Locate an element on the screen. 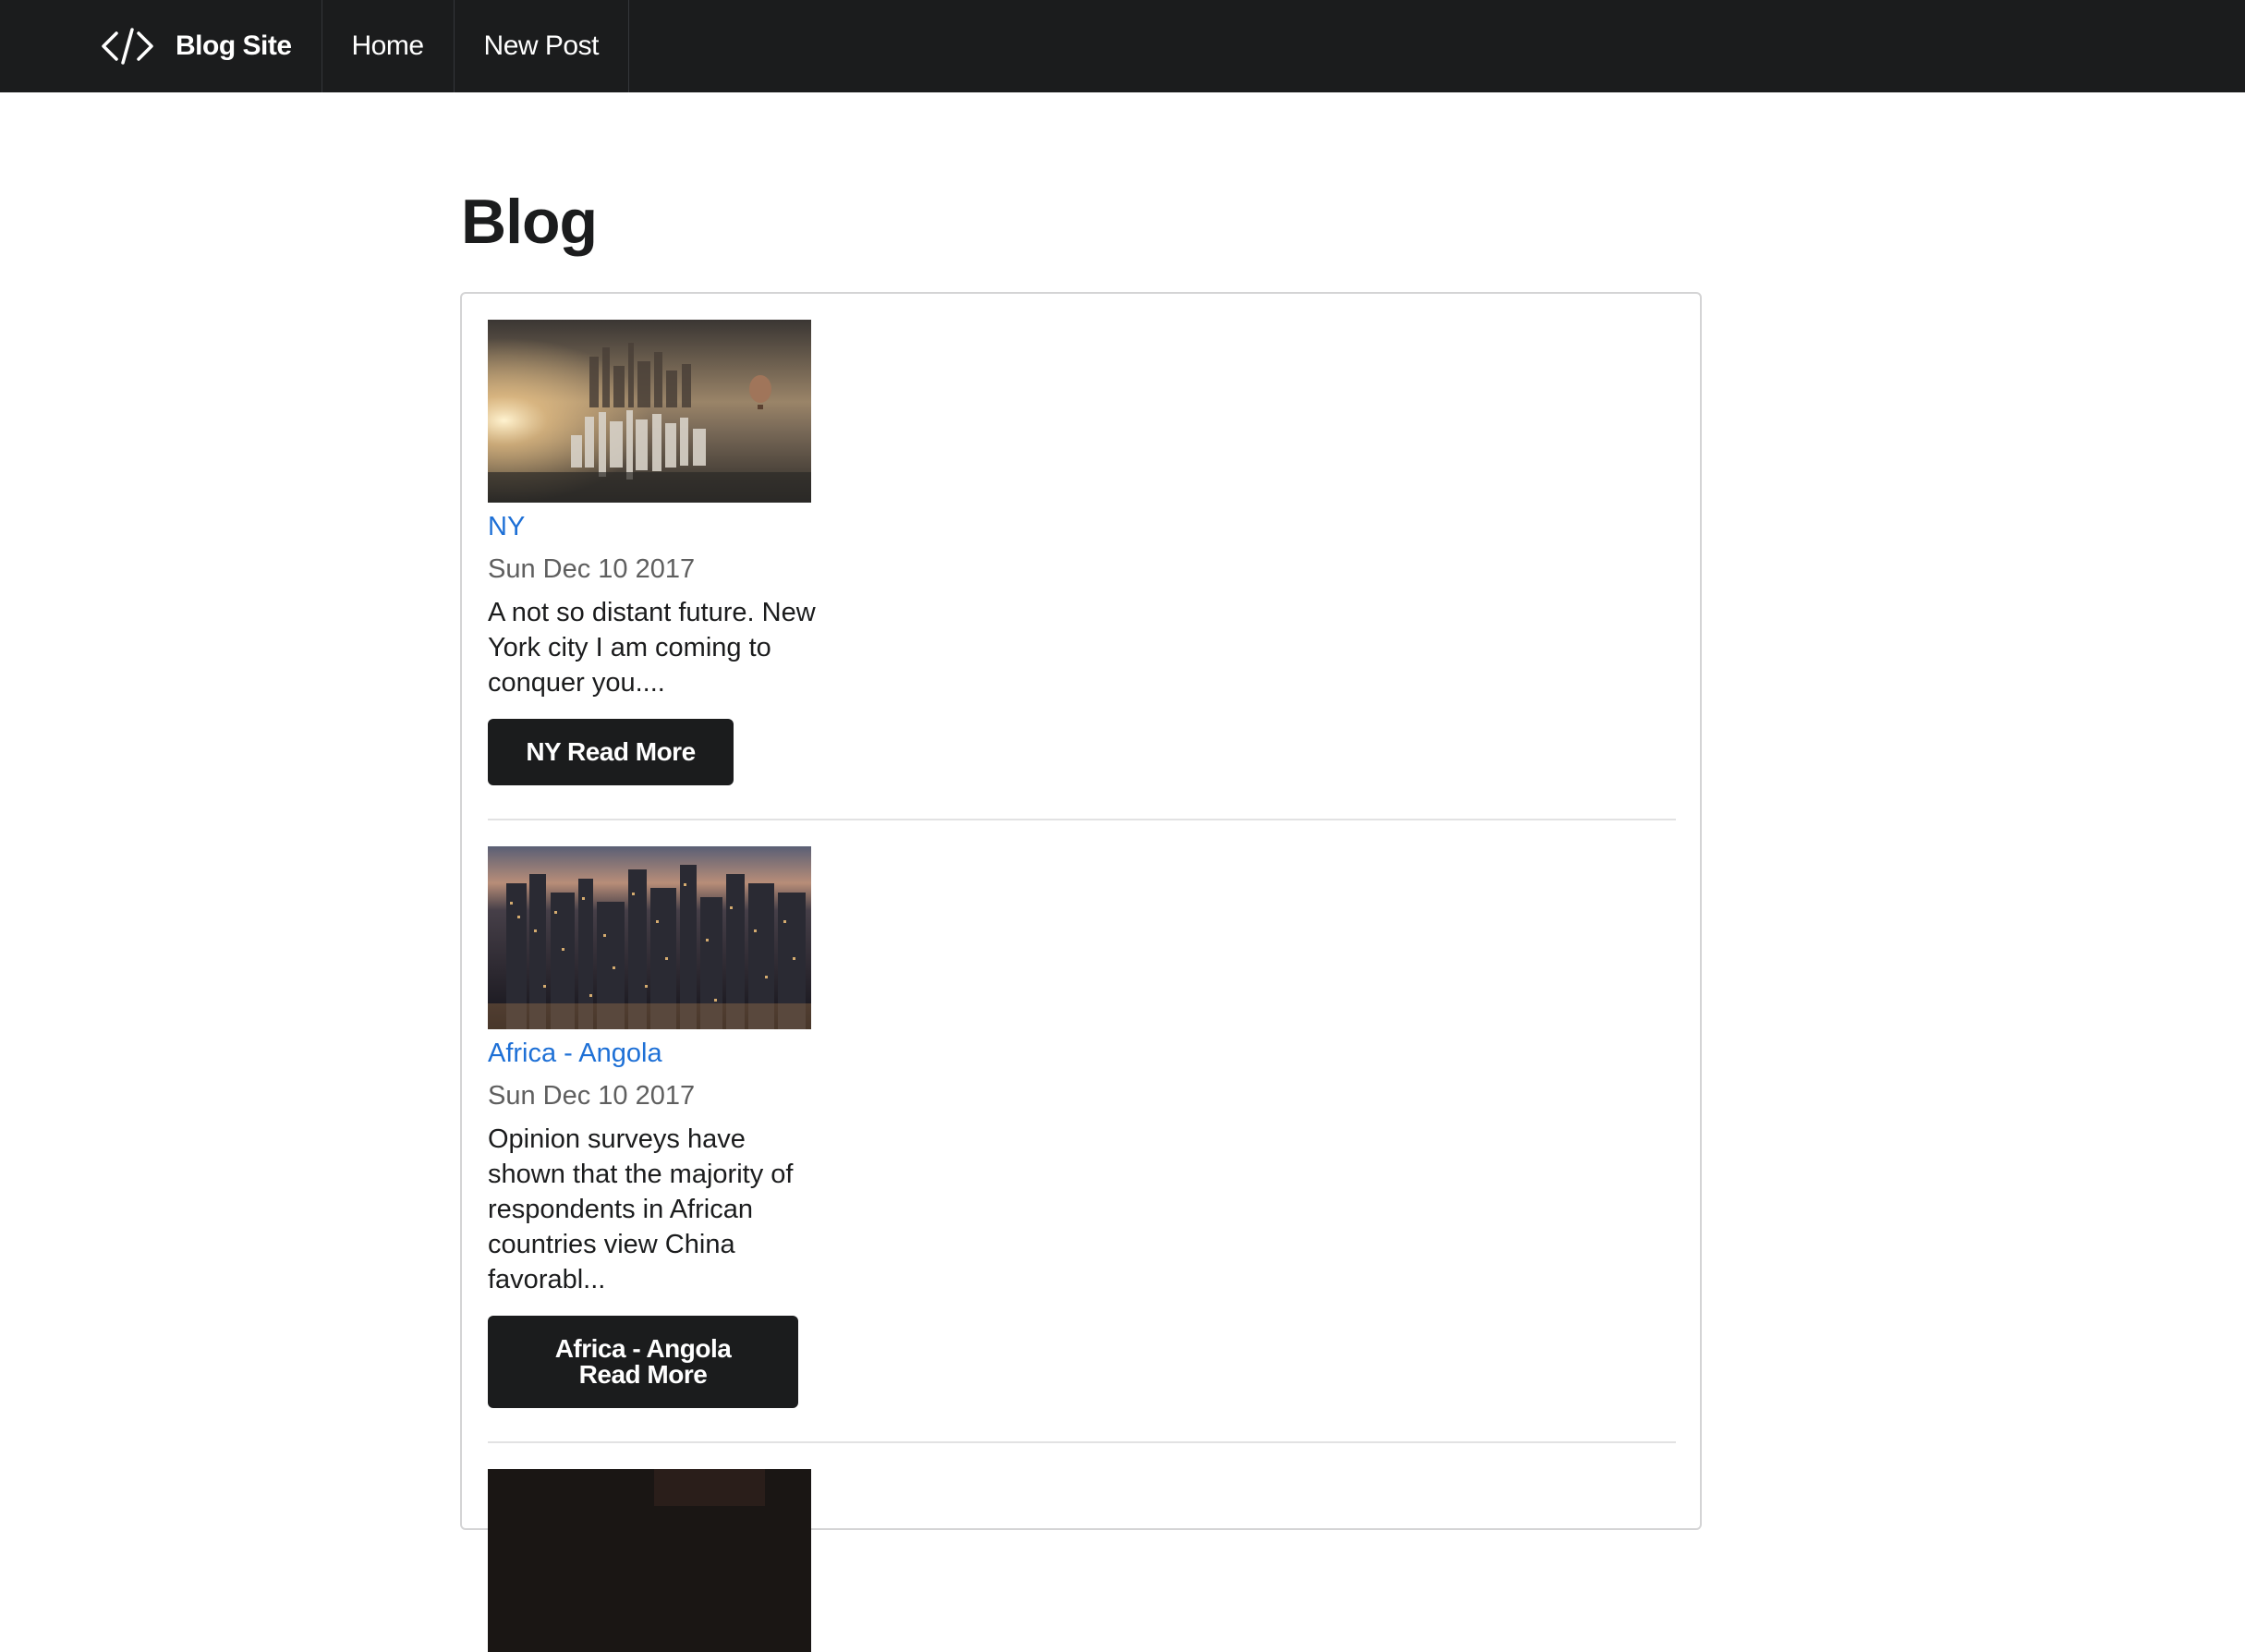 This screenshot has width=2245, height=1652. post-title-link: Africa - Angola is located at coordinates (1082, 1053).